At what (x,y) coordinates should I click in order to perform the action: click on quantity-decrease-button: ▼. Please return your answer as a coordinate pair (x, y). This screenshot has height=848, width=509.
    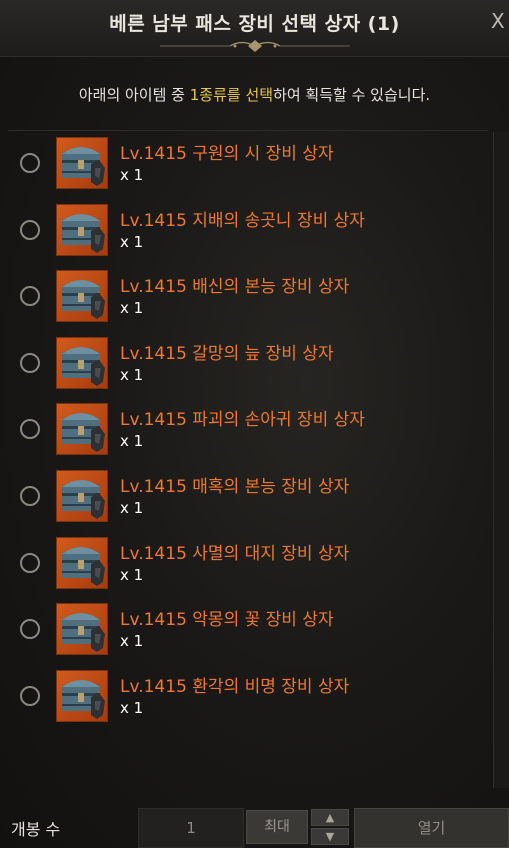
    Looking at the image, I should click on (330, 836).